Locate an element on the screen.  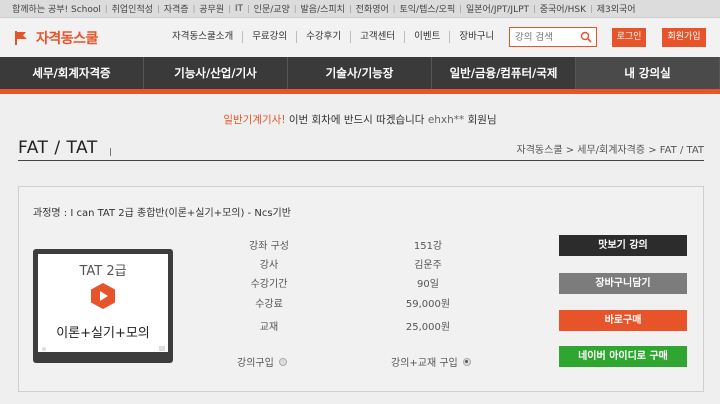
accent-divider is located at coordinates (360, 91).